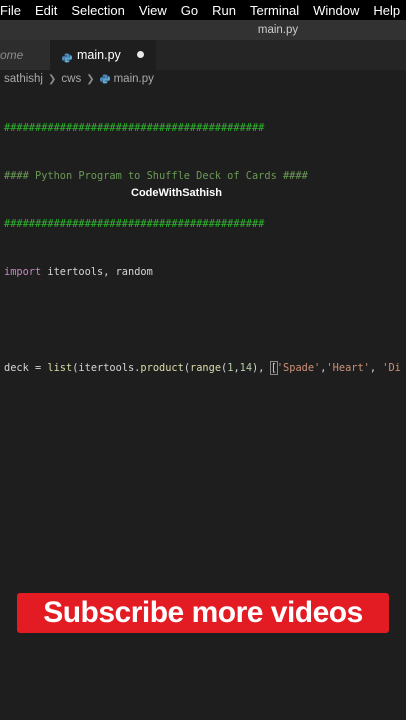 This screenshot has height=720, width=406. What do you see at coordinates (203, 55) in the screenshot?
I see `editor-tab-bar: ome main.py` at bounding box center [203, 55].